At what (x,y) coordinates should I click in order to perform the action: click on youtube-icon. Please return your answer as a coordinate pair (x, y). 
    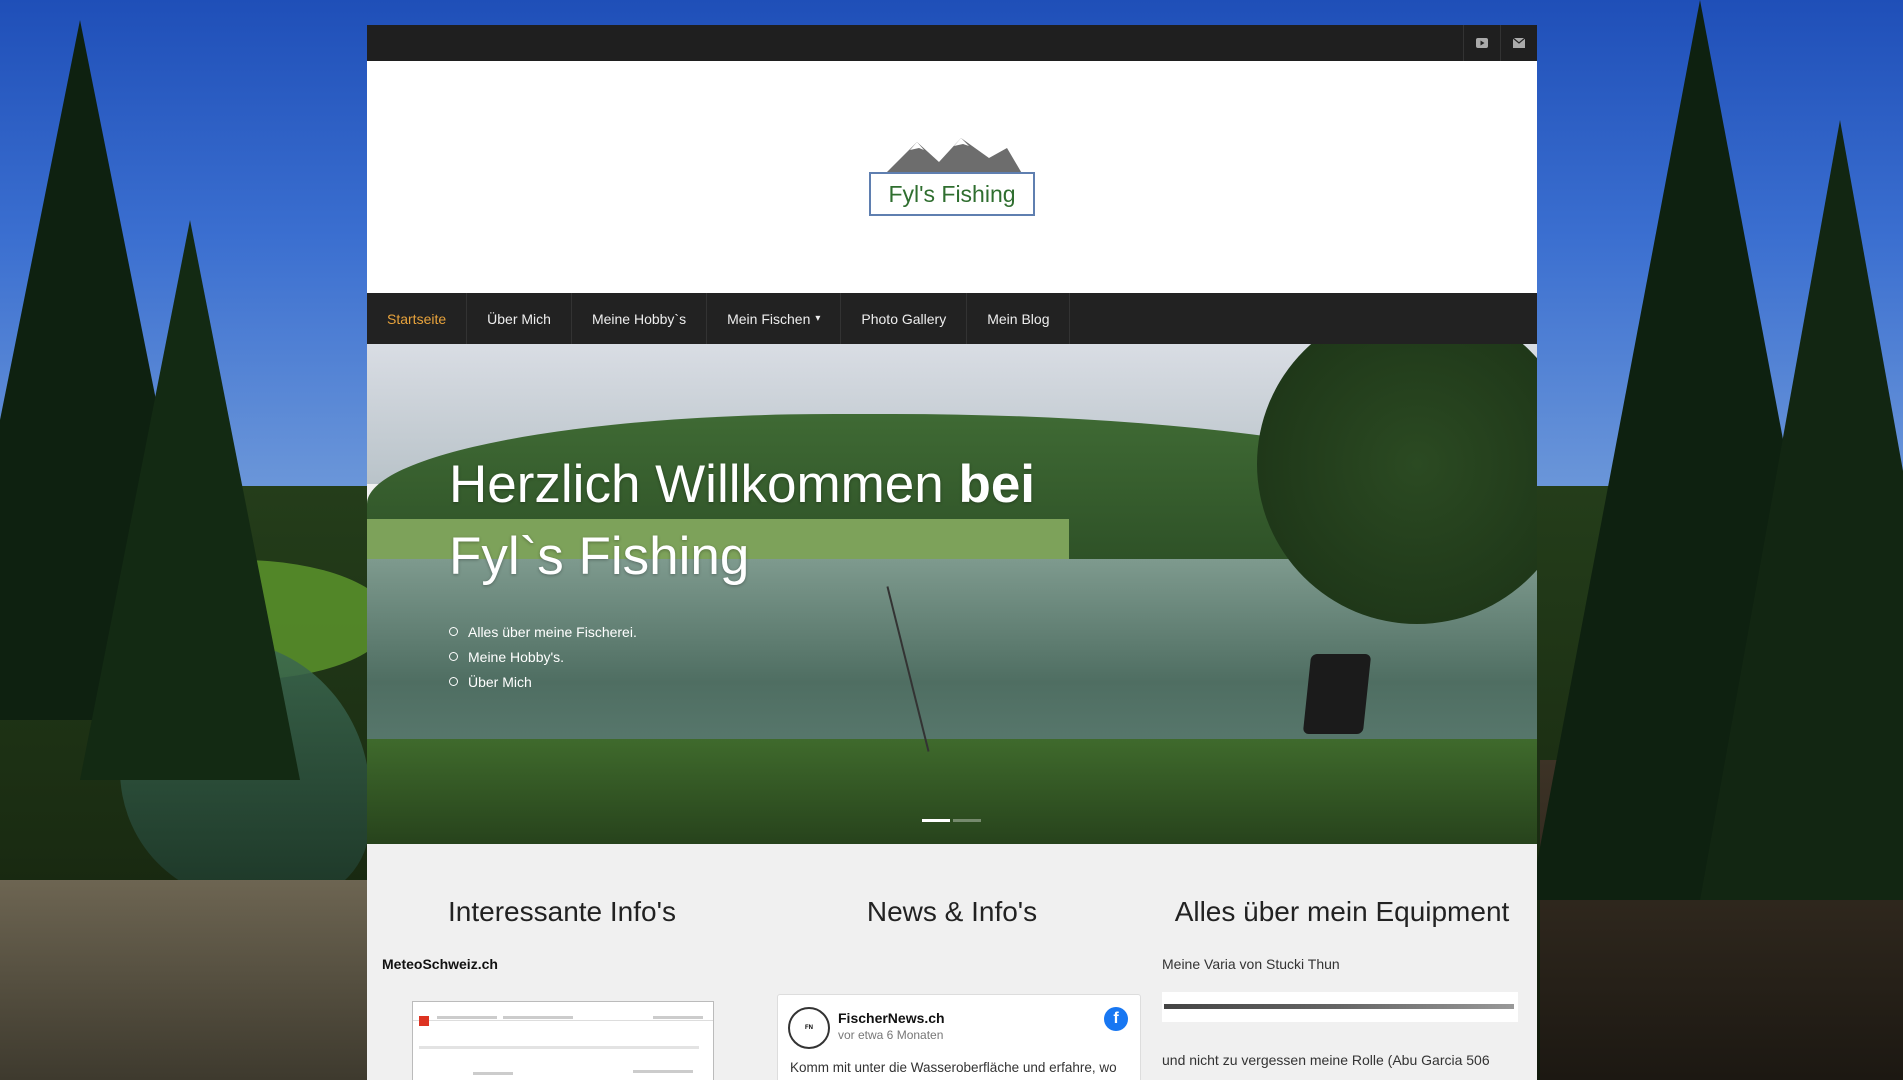
    Looking at the image, I should click on (1481, 43).